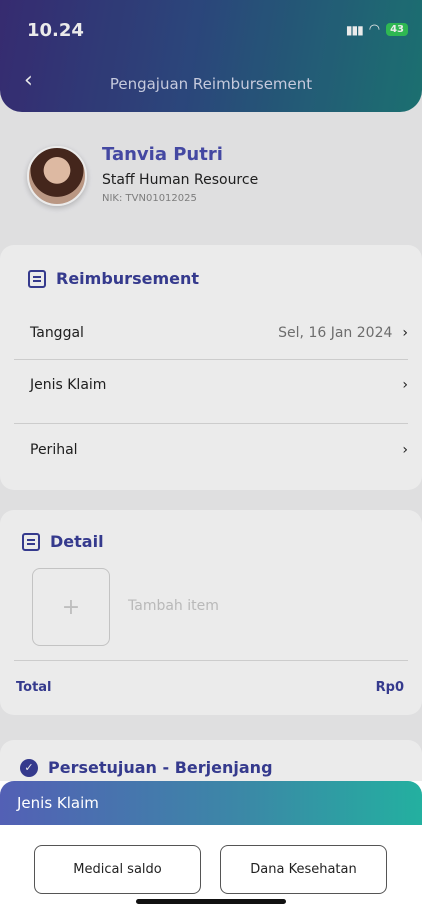 The height and width of the screenshot is (914, 422). Describe the element at coordinates (211, 803) in the screenshot. I see `sheet-title: Jenis Klaim` at that location.